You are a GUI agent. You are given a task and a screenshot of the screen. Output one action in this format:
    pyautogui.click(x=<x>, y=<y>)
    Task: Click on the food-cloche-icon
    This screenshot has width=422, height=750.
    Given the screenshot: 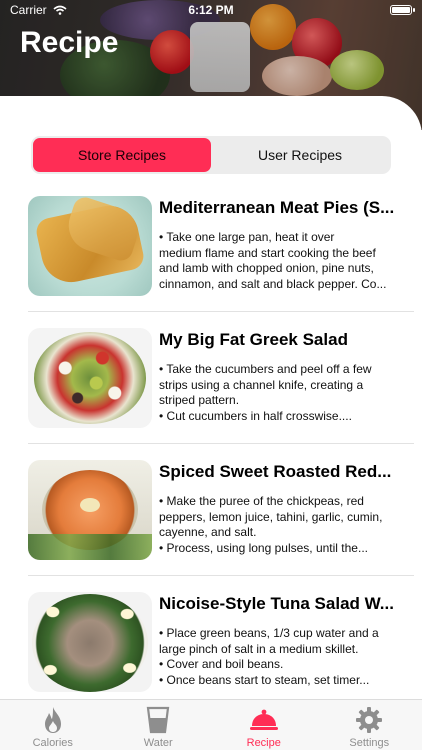 What is the action you would take?
    pyautogui.click(x=264, y=720)
    